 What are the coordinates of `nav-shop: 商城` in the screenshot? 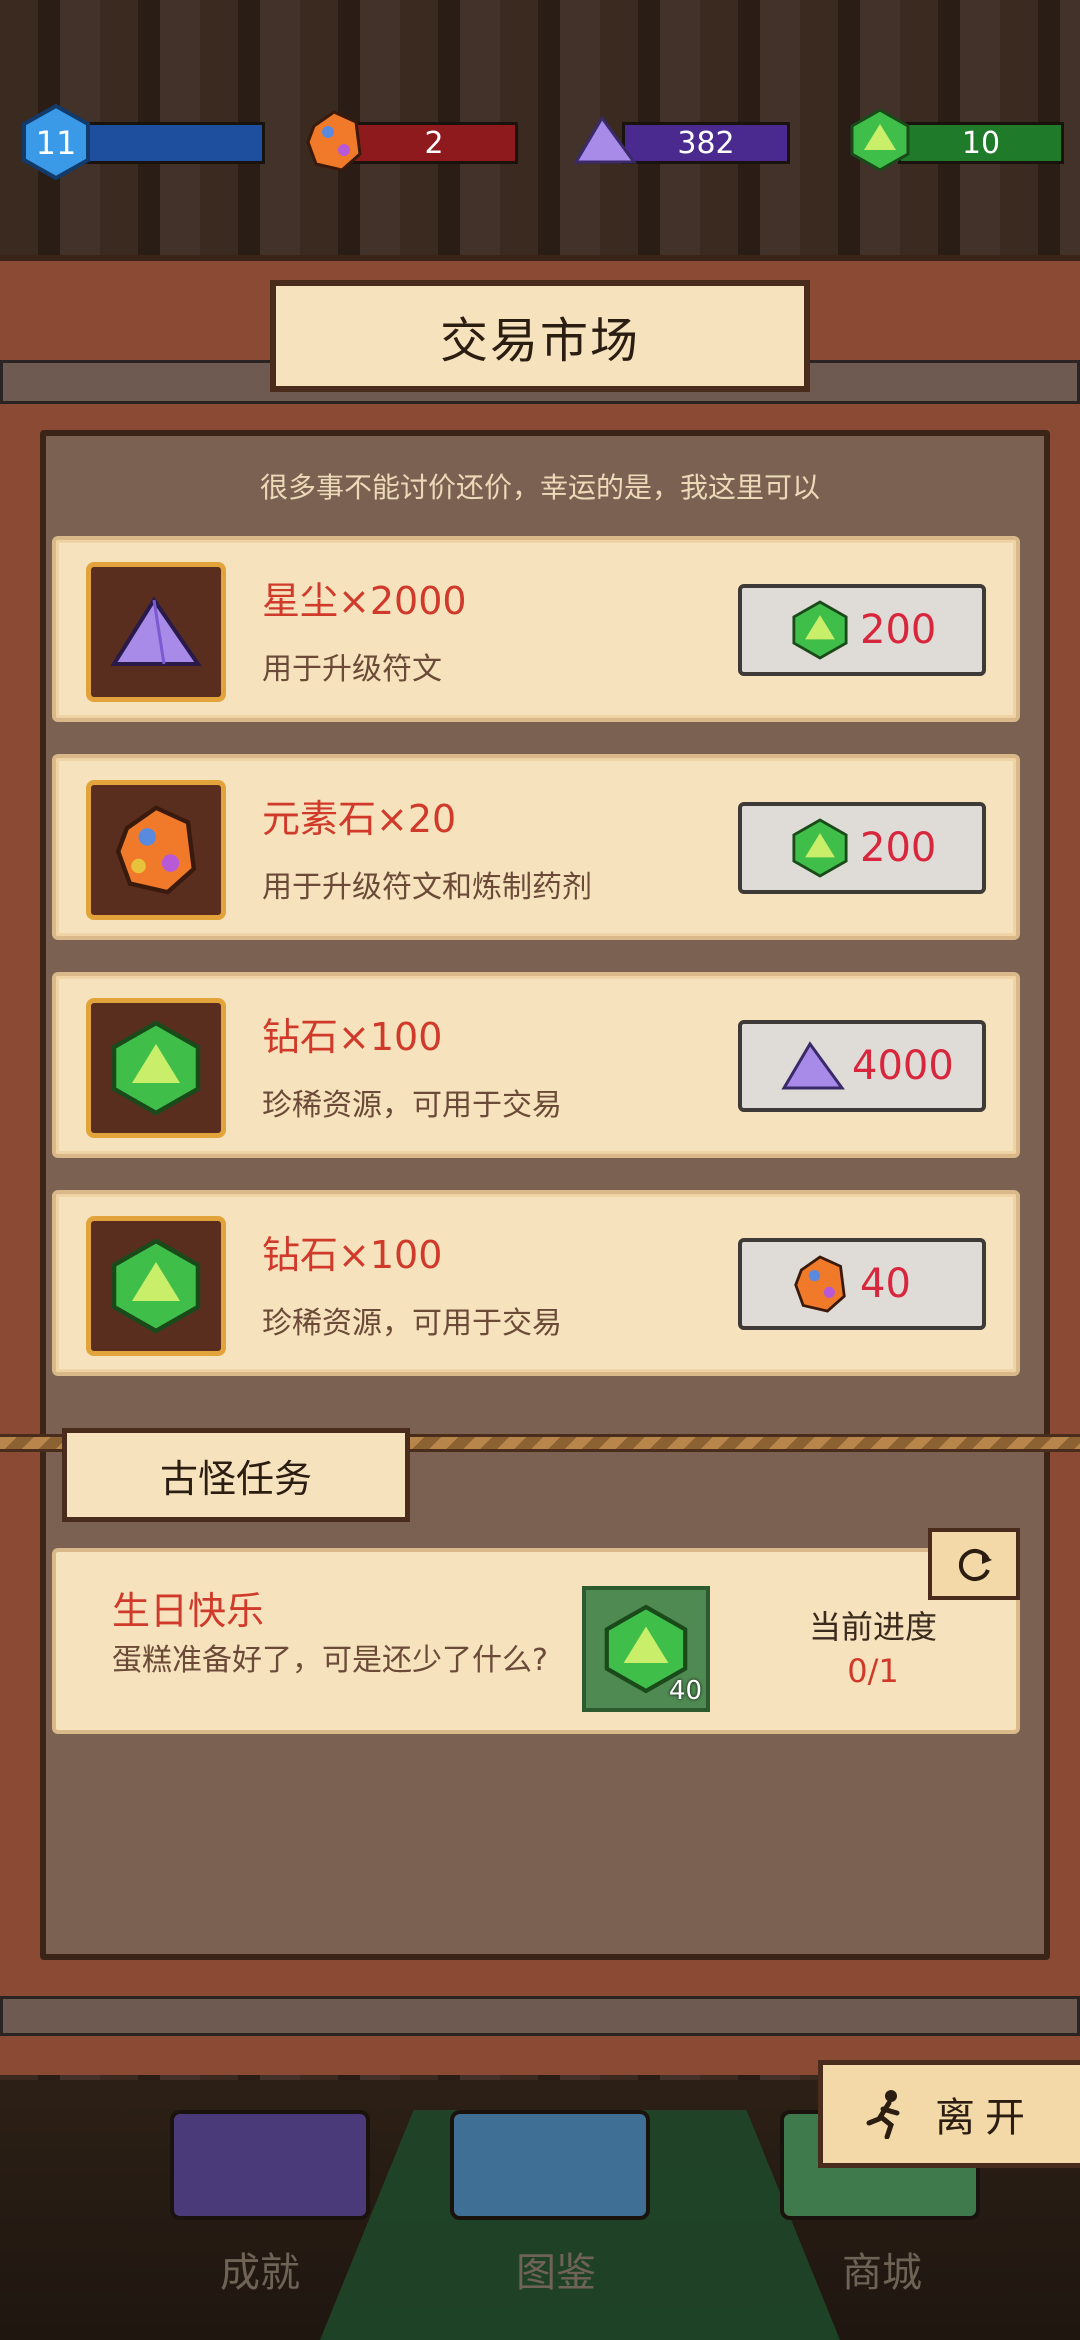 It's located at (882, 2269).